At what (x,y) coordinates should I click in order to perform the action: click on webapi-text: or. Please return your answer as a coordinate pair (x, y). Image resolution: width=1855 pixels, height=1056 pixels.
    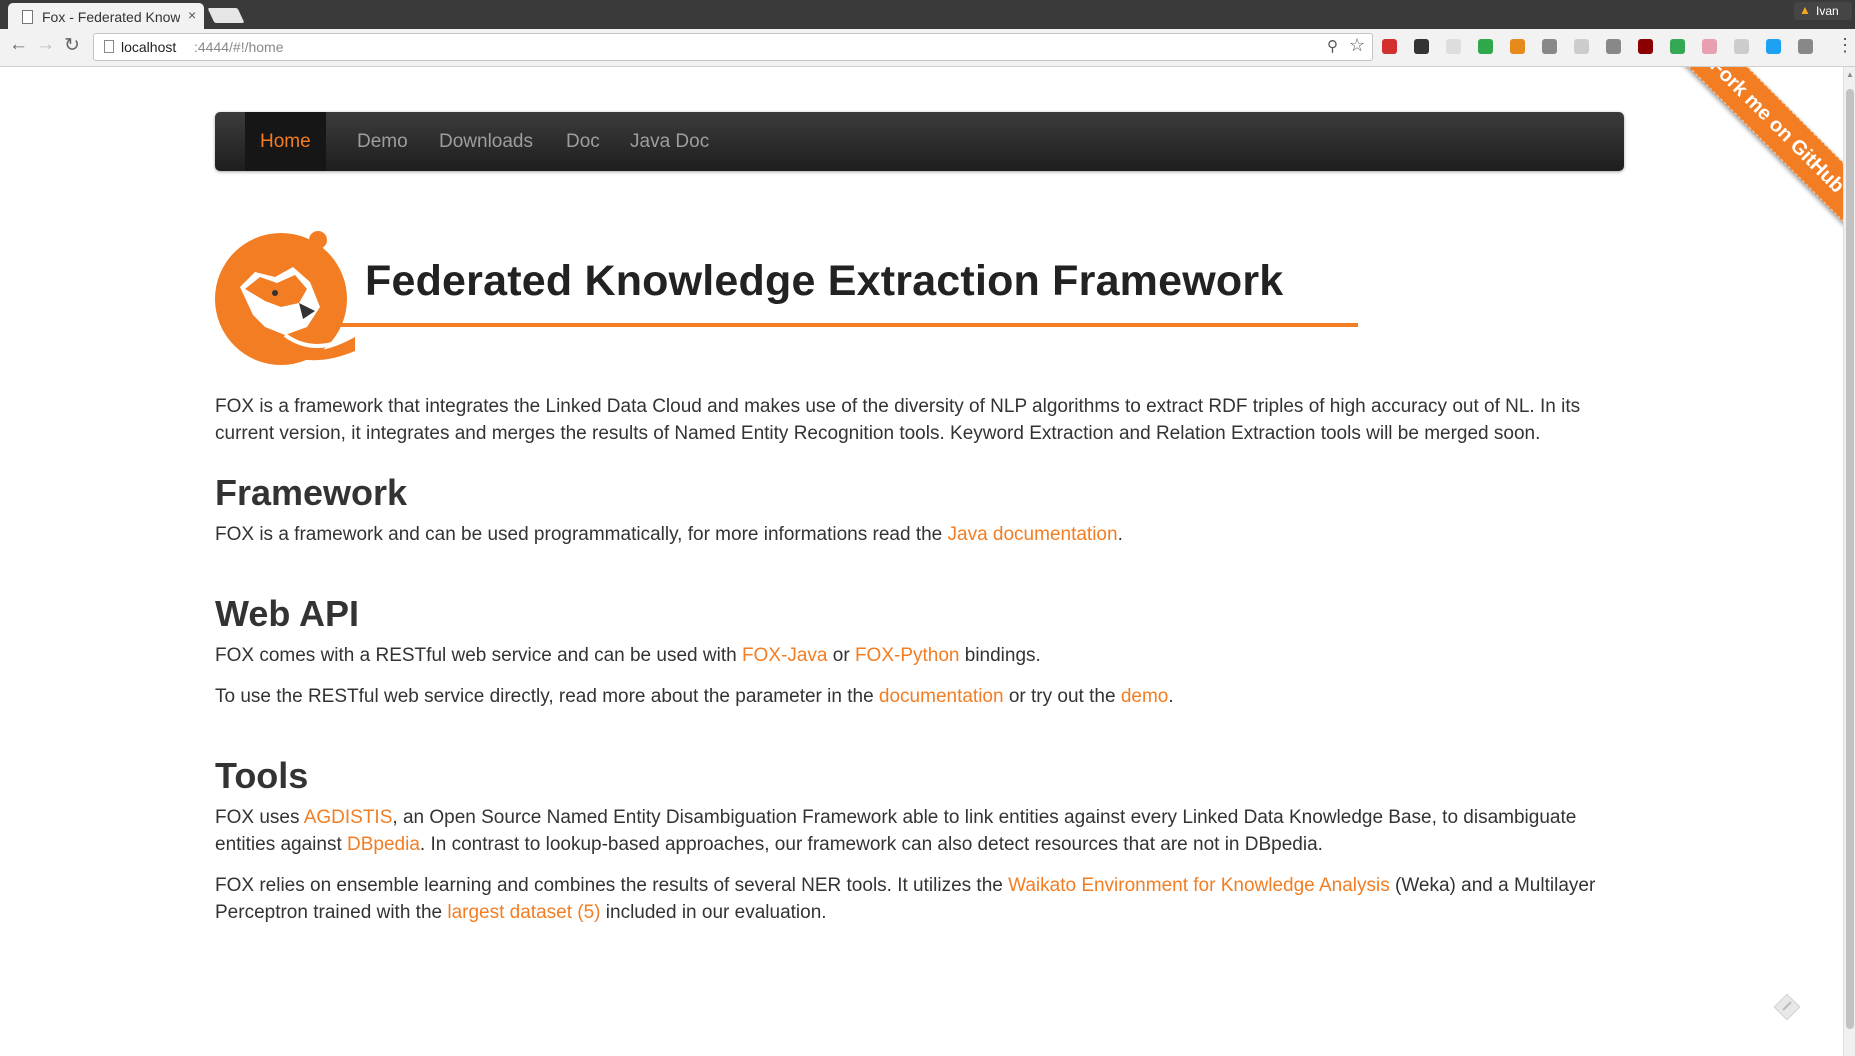
    Looking at the image, I should click on (841, 655).